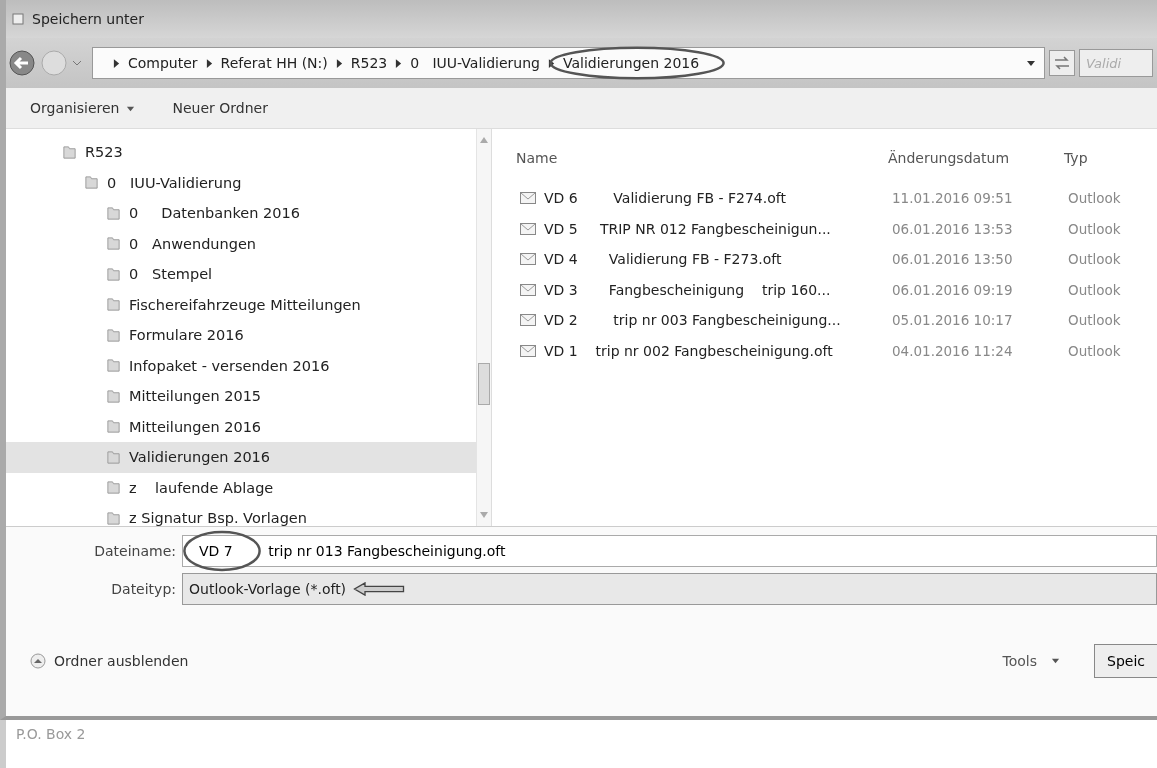  What do you see at coordinates (369, 63) in the screenshot?
I see `breadcrumb-item: R523` at bounding box center [369, 63].